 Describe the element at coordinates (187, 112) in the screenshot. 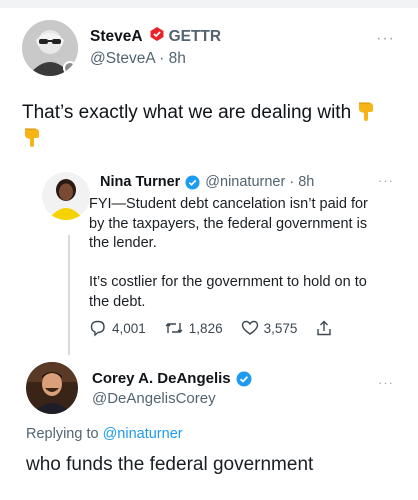

I see `post-text-content: That’s exactly what we are dealing with` at that location.